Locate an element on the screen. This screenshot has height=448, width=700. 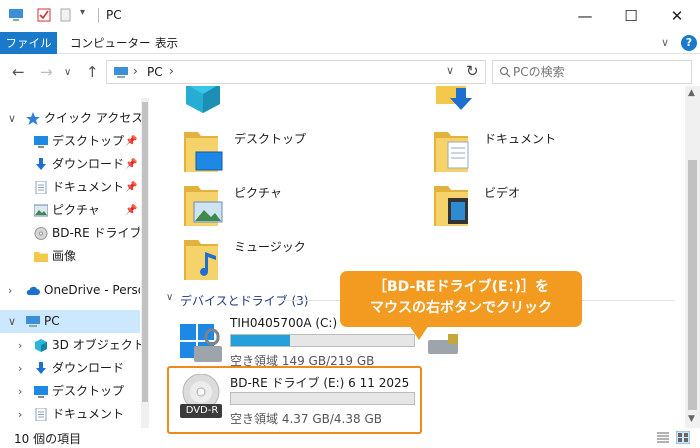
address-dropdown-icon: ∨ is located at coordinates (450, 70).